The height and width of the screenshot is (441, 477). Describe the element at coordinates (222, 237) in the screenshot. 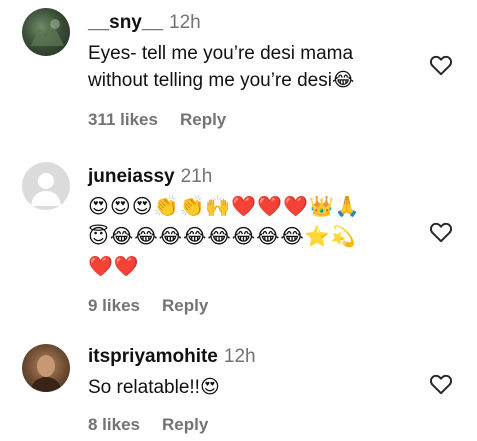

I see `comment-emoji-line: 😇😂😂😂😂😂😂😂😂⭐💫` at that location.